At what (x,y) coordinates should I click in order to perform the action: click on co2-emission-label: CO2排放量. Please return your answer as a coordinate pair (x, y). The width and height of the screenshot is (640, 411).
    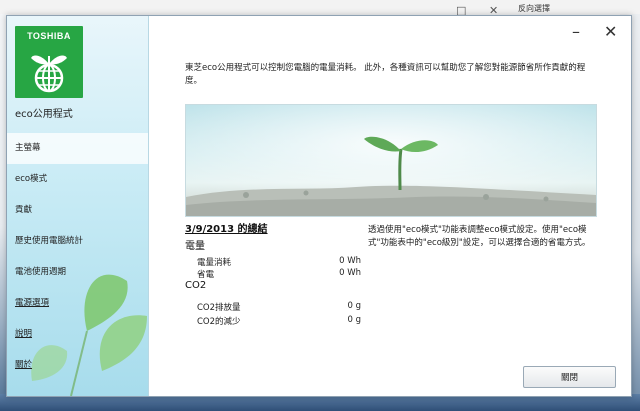
    Looking at the image, I should click on (219, 308).